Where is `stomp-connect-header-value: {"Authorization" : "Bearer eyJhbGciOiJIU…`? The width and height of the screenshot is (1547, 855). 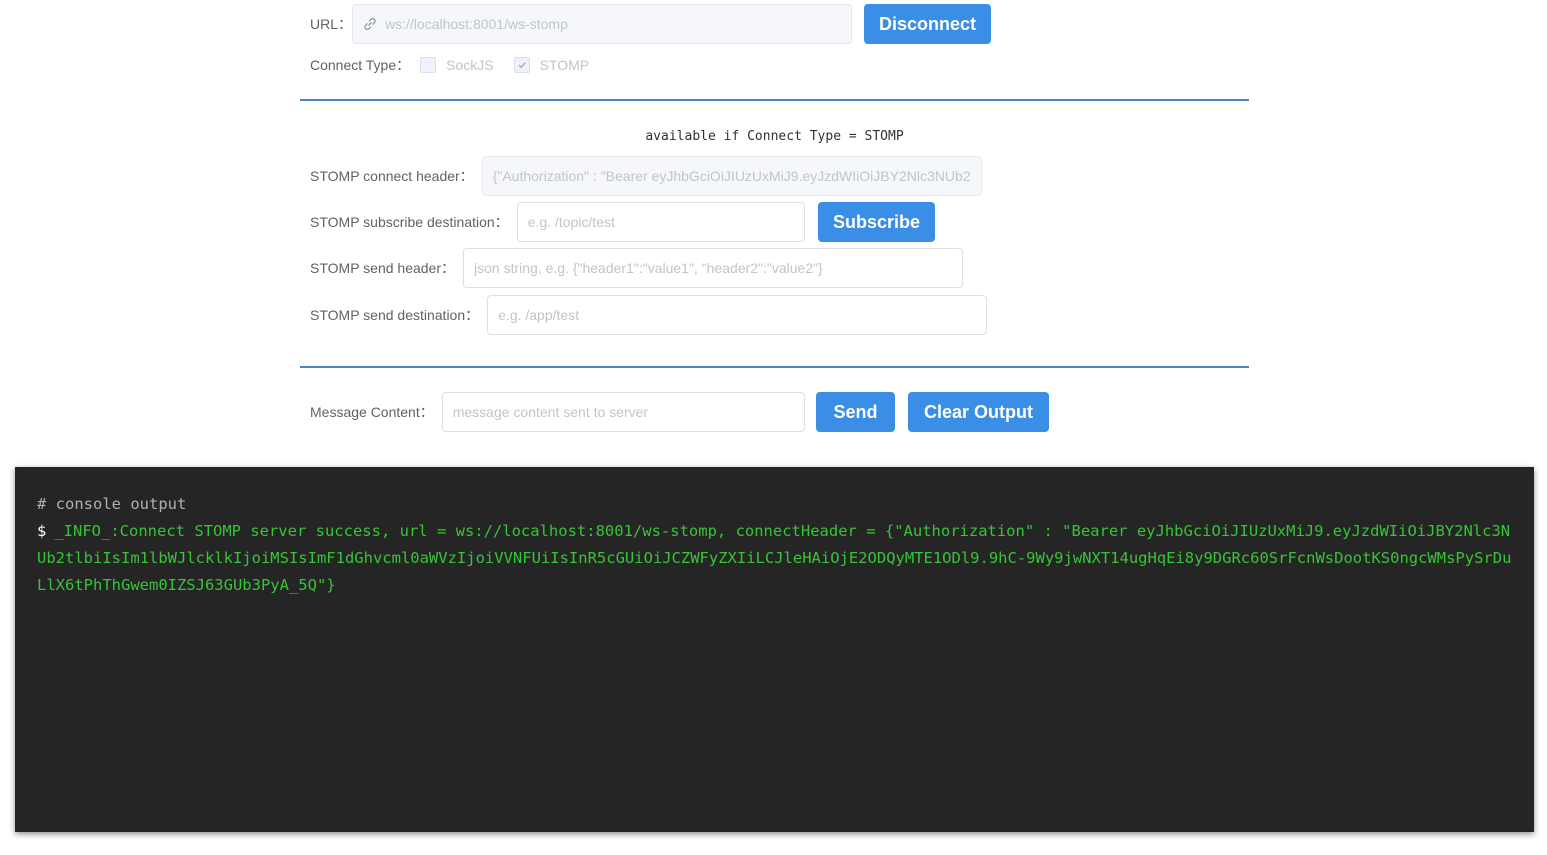 stomp-connect-header-value: {"Authorization" : "Bearer eyJhbGciOiJIU… is located at coordinates (731, 176).